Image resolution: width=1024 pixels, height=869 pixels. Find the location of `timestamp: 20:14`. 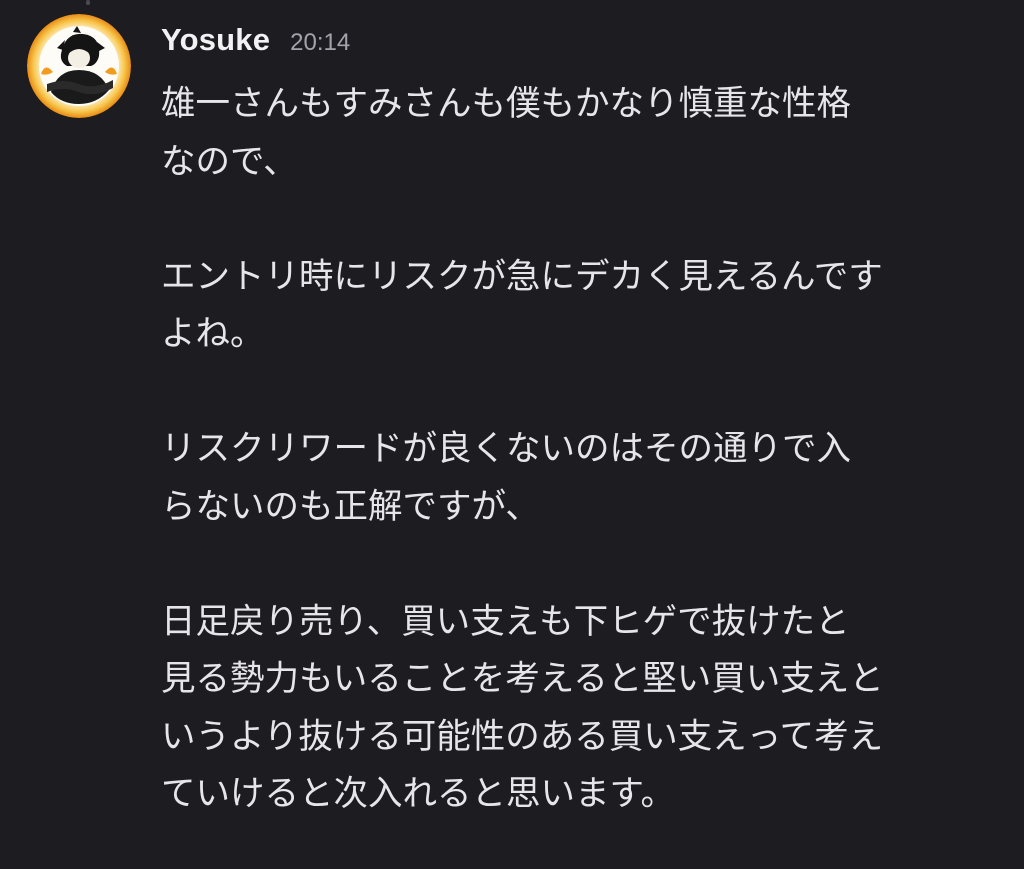

timestamp: 20:14 is located at coordinates (320, 42).